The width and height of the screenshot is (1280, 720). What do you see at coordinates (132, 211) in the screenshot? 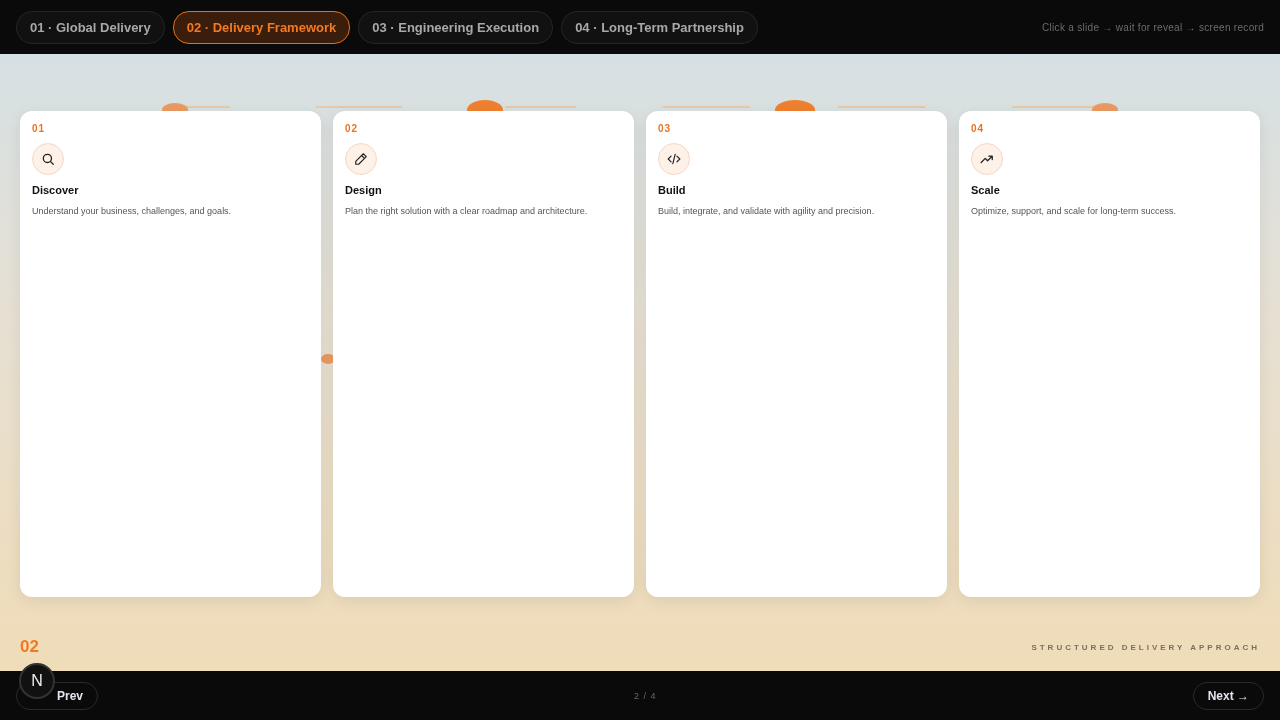
I see `step-description: Understand your business, challenges, and goals.` at bounding box center [132, 211].